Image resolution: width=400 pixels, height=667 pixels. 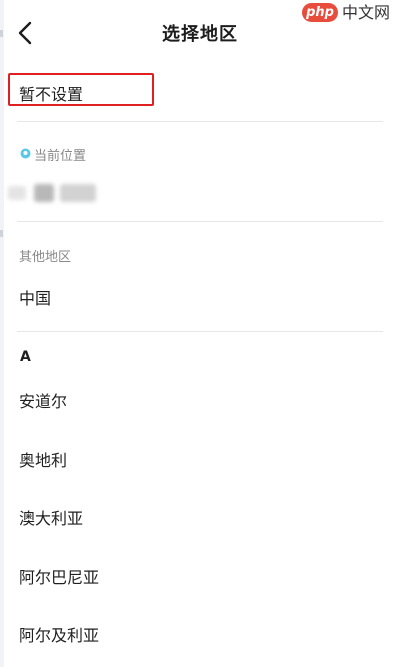 What do you see at coordinates (199, 400) in the screenshot?
I see `region-item: 安道尔` at bounding box center [199, 400].